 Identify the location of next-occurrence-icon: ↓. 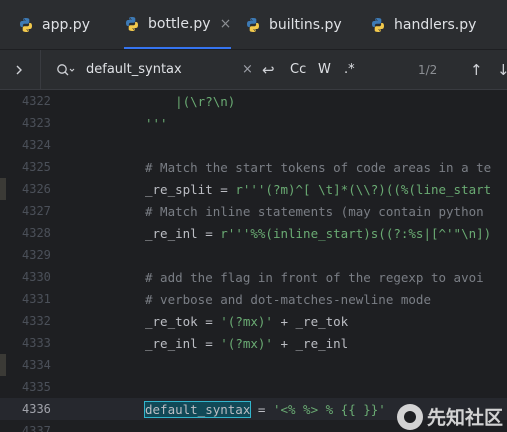
(502, 69).